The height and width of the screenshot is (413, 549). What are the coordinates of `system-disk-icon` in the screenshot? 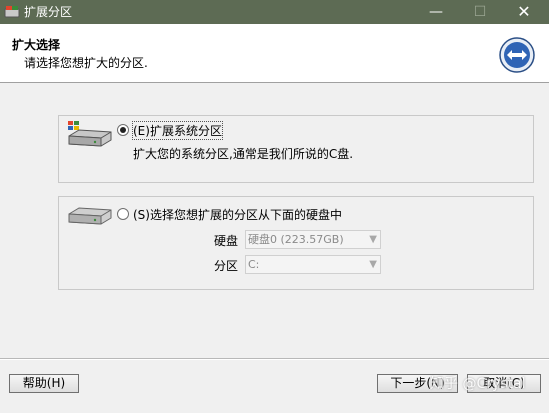 It's located at (90, 134).